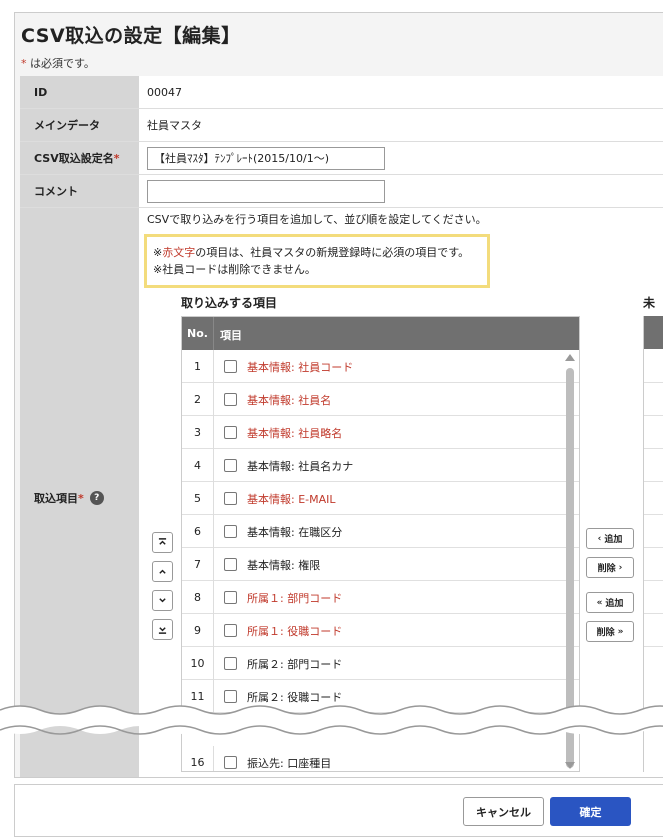 The height and width of the screenshot is (837, 663). I want to click on row-item-label: 基本情報: E-MAIL, so click(291, 499).